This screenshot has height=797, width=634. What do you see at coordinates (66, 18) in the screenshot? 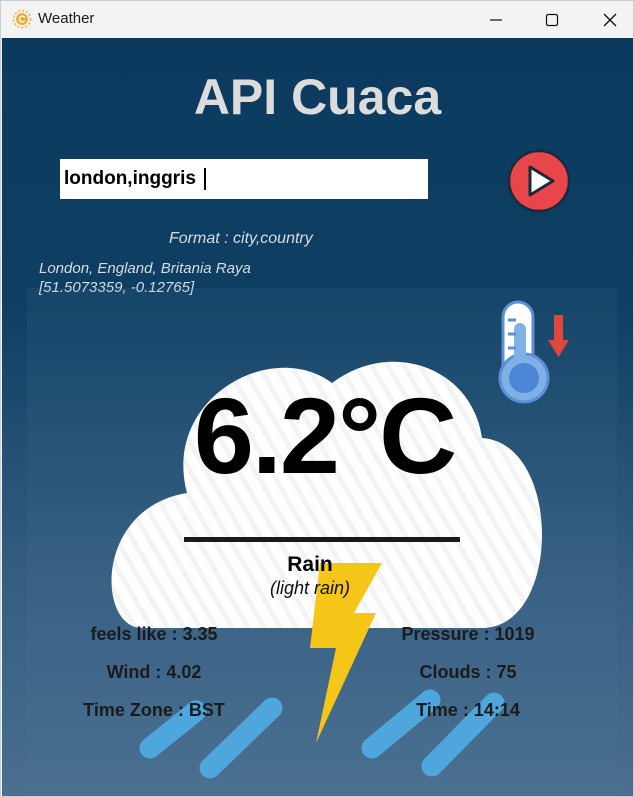
I see `window-title: Weather` at bounding box center [66, 18].